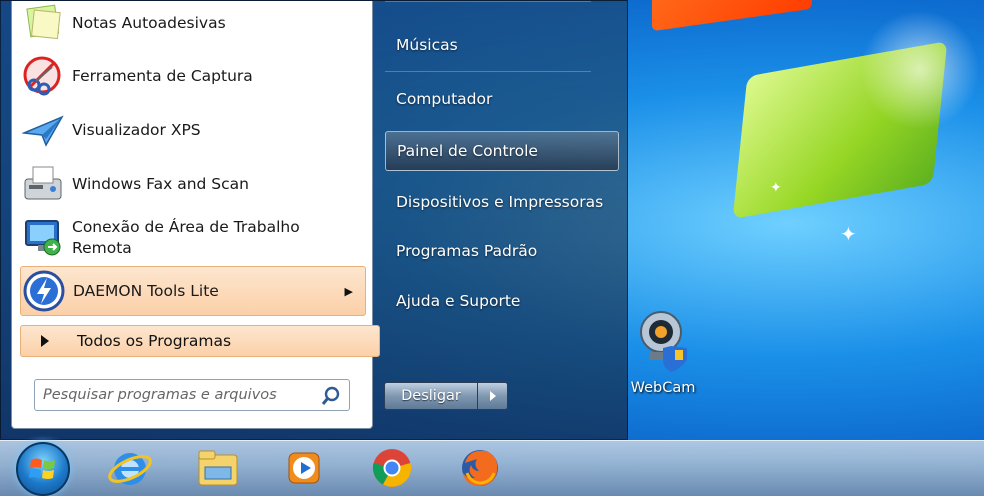  What do you see at coordinates (467, 251) in the screenshot?
I see `right-item-label: Programas Padrão` at bounding box center [467, 251].